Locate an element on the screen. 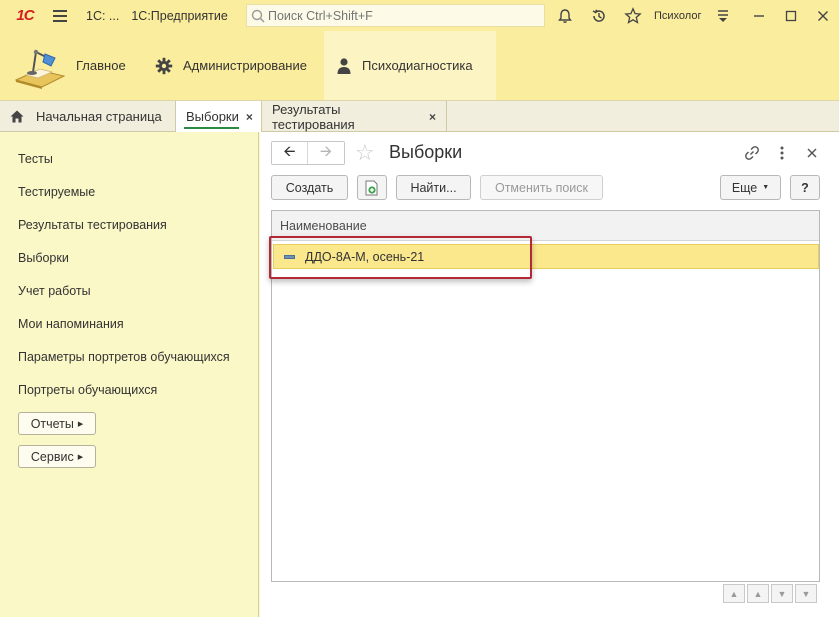 This screenshot has width=839, height=617. nav-item-test-results: Результаты тестирования is located at coordinates (92, 225).